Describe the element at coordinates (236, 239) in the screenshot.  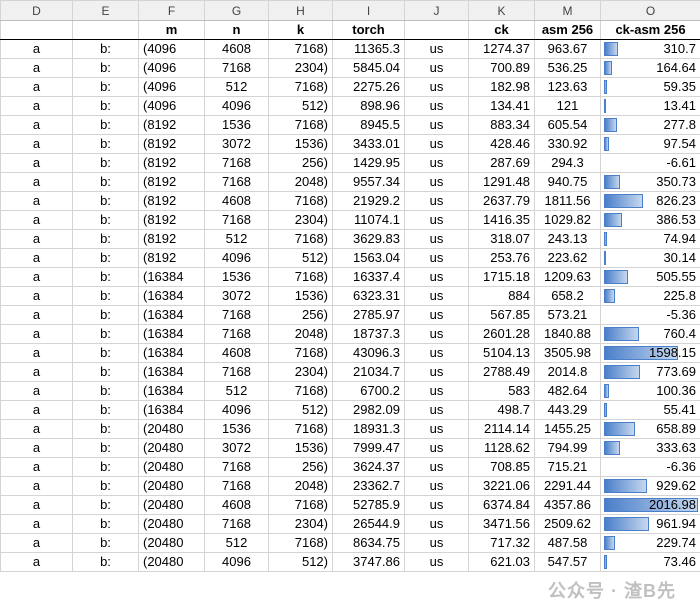
I see `cell: 512` at that location.